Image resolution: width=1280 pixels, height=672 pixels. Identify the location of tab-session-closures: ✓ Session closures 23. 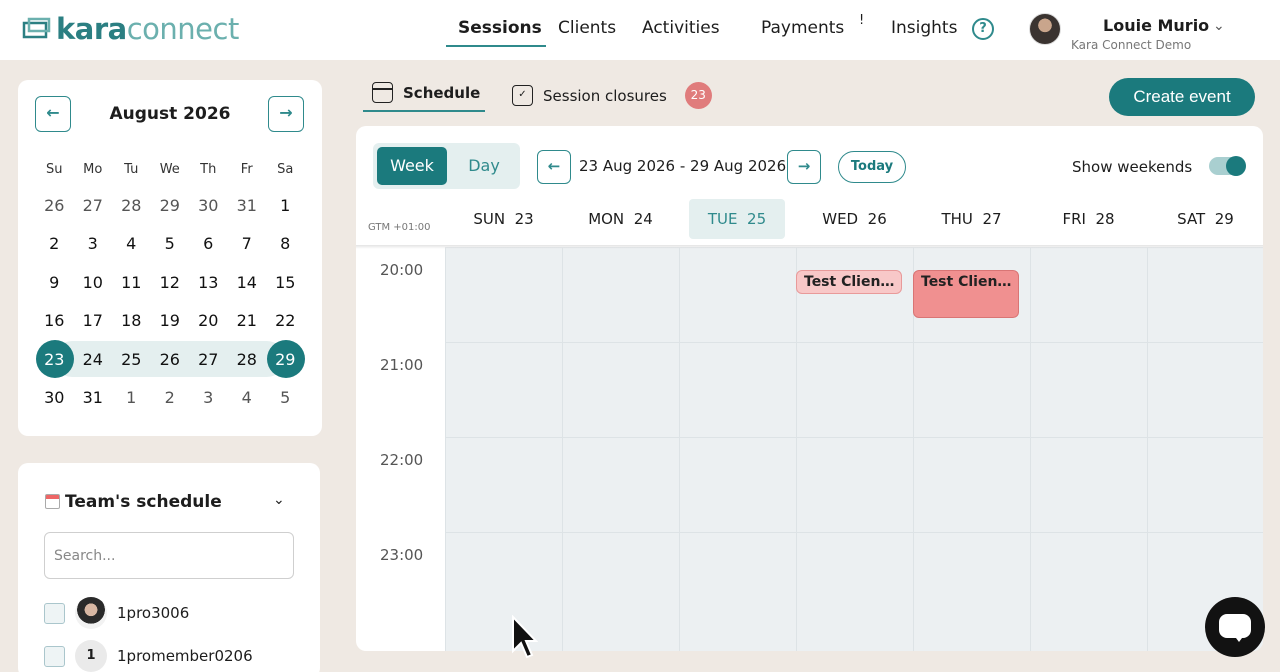
(612, 95).